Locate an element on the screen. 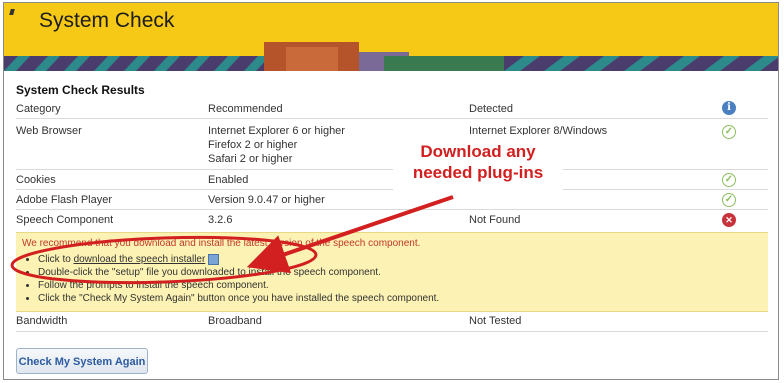 This screenshot has height=383, width=784. row-category: Bandwidth is located at coordinates (42, 321).